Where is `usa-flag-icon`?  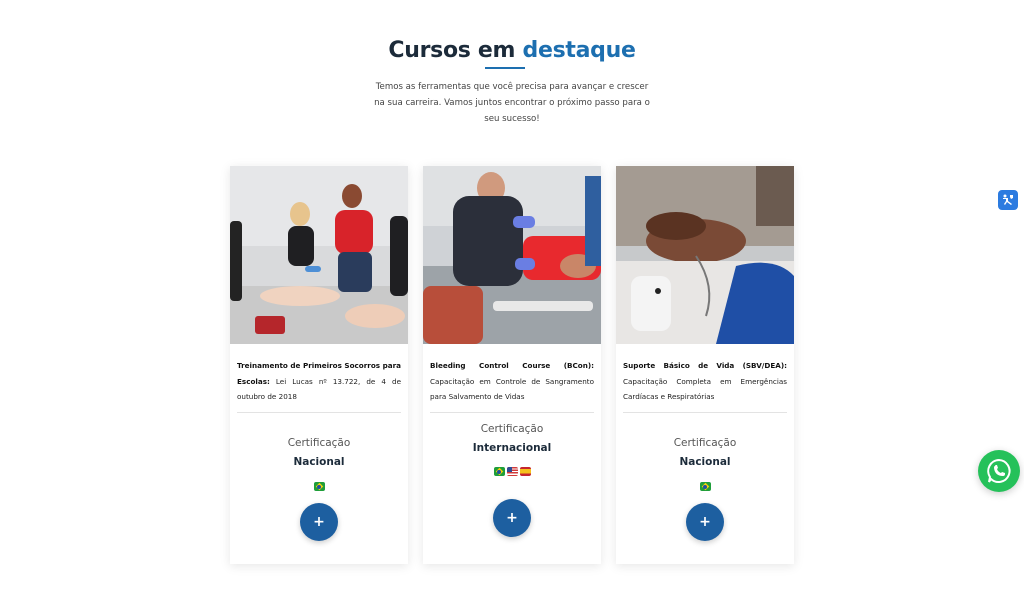
usa-flag-icon is located at coordinates (512, 471).